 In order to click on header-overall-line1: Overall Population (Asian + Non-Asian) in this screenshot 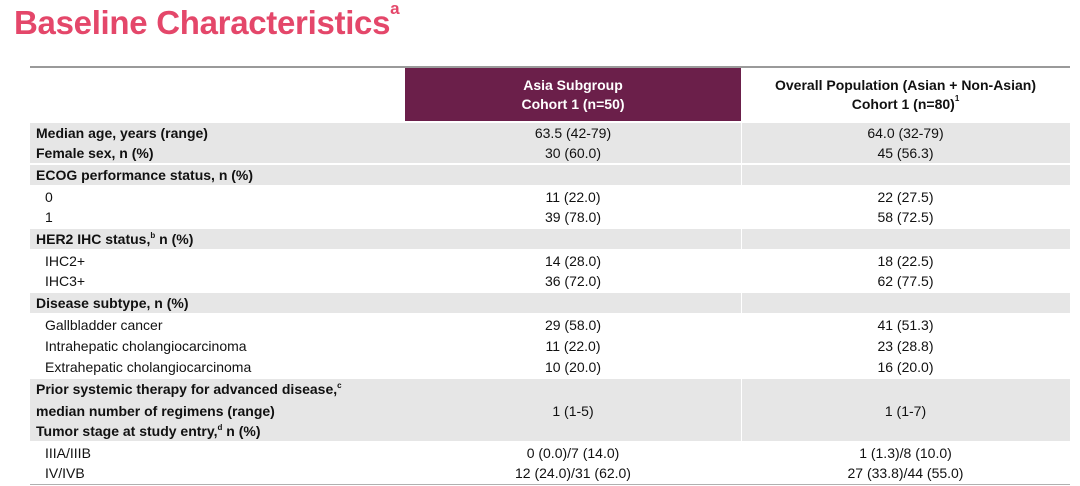, I will do `click(905, 84)`.